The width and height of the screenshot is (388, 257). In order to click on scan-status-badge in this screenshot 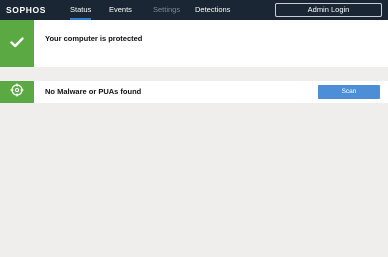, I will do `click(17, 92)`.